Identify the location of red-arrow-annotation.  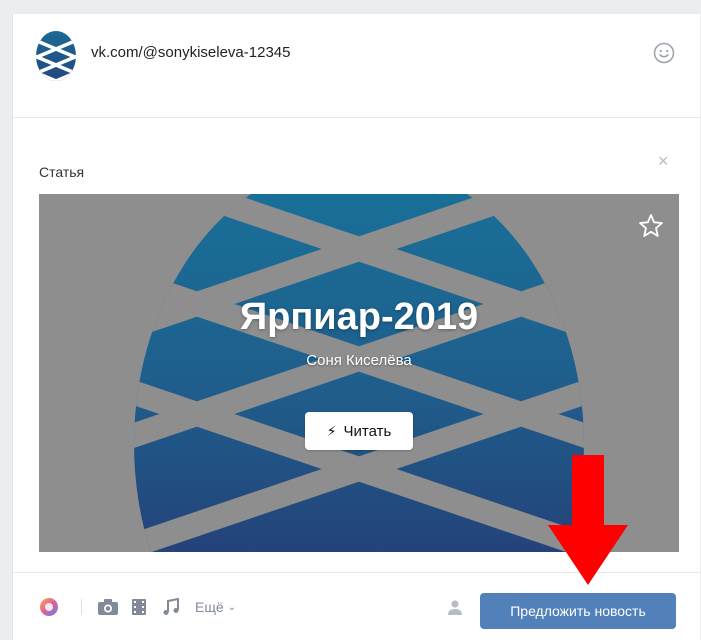
(588, 520).